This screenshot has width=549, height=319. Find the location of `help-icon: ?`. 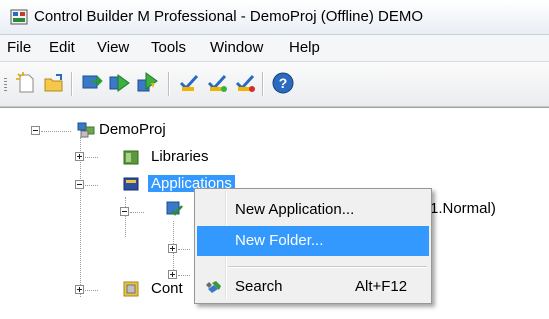

help-icon: ? is located at coordinates (283, 83).